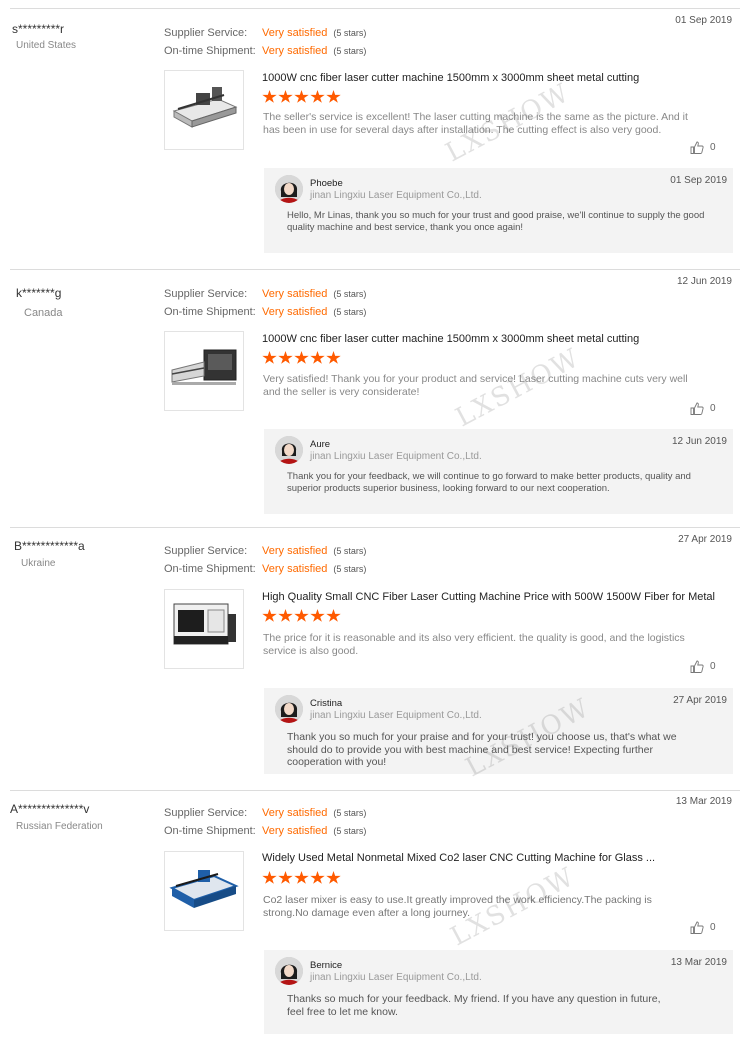 The height and width of the screenshot is (1063, 750). I want to click on buyer-country: Canada, so click(43, 313).